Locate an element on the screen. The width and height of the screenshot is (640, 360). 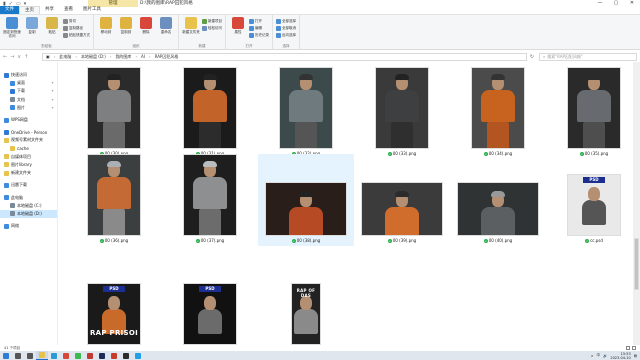
chrome-icon is located at coordinates (66, 355).